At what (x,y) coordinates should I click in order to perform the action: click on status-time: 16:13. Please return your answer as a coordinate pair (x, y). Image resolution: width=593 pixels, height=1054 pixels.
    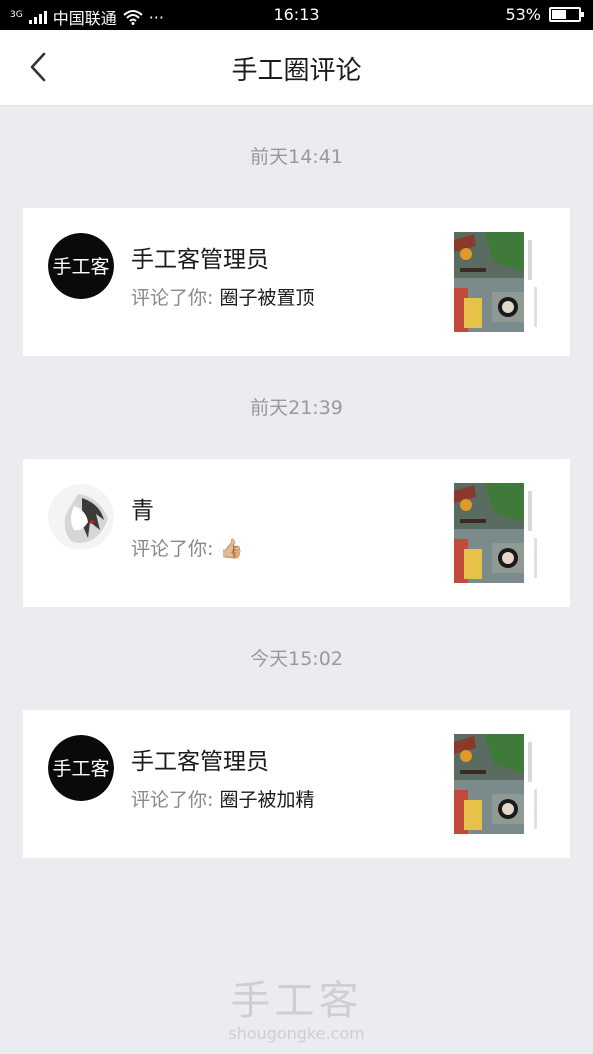
    Looking at the image, I should click on (296, 14).